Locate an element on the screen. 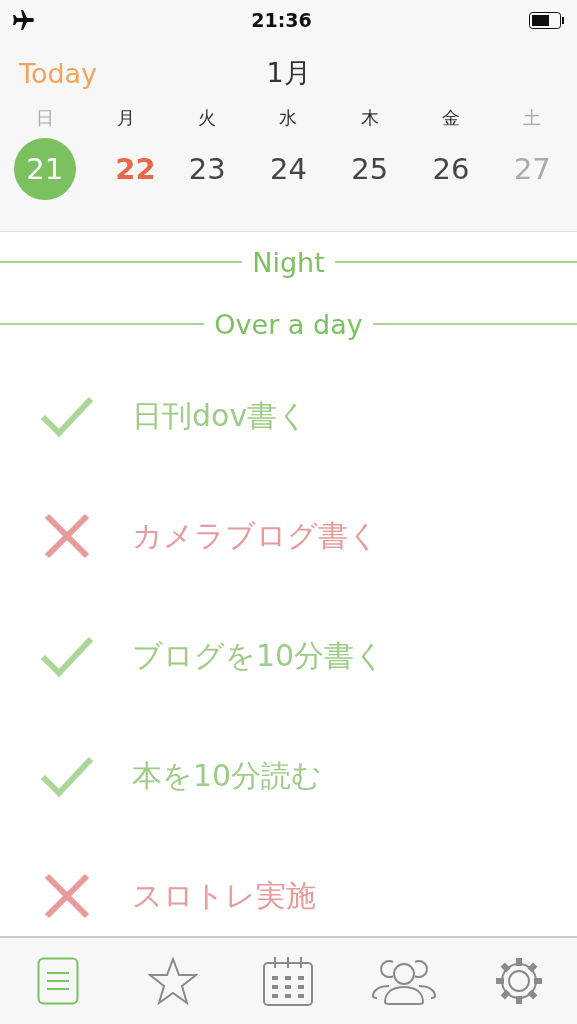 The width and height of the screenshot is (577, 1024). weekday-label: 月 is located at coordinates (125, 118).